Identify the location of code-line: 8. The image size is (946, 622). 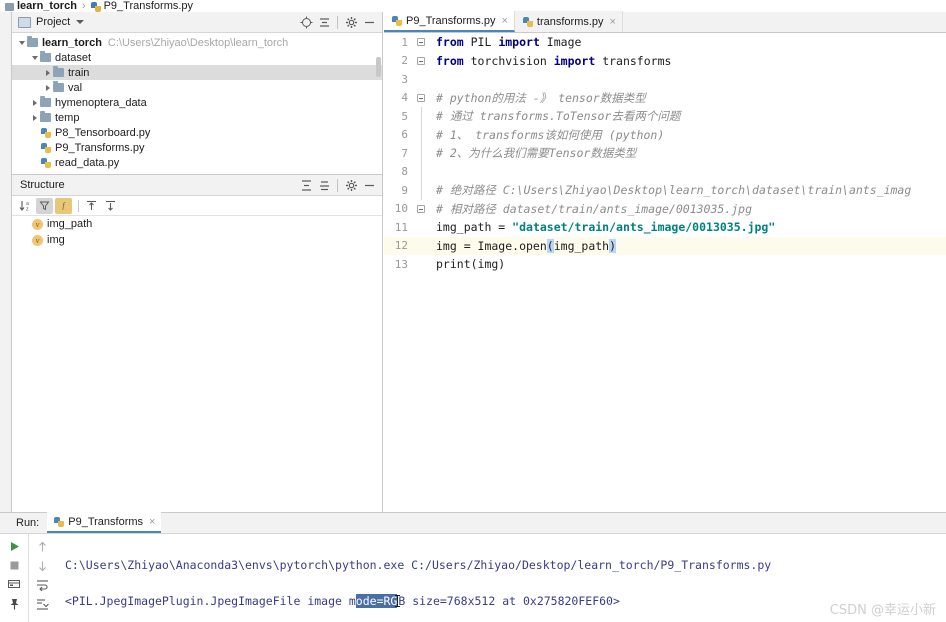
(665, 171).